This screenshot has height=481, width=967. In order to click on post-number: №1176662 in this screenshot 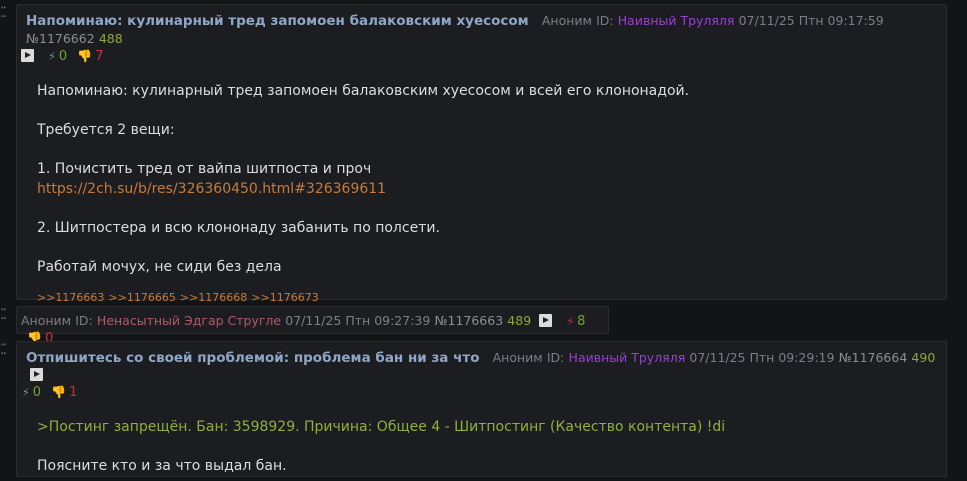, I will do `click(60, 38)`.